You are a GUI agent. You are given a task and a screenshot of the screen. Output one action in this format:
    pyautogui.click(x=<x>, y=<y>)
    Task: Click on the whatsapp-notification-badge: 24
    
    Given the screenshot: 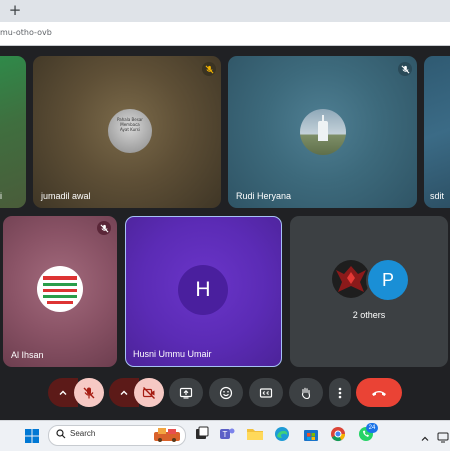 What is the action you would take?
    pyautogui.click(x=372, y=428)
    